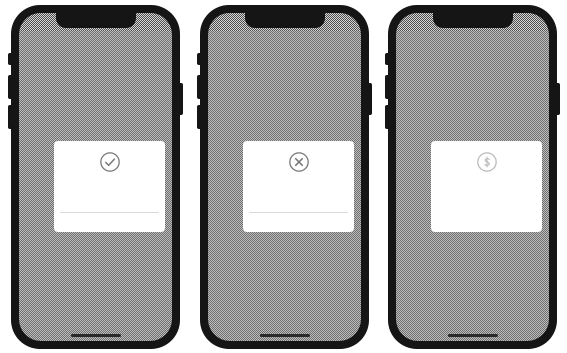 The height and width of the screenshot is (353, 567). Describe the element at coordinates (298, 186) in the screenshot. I see `error-dialog` at that location.